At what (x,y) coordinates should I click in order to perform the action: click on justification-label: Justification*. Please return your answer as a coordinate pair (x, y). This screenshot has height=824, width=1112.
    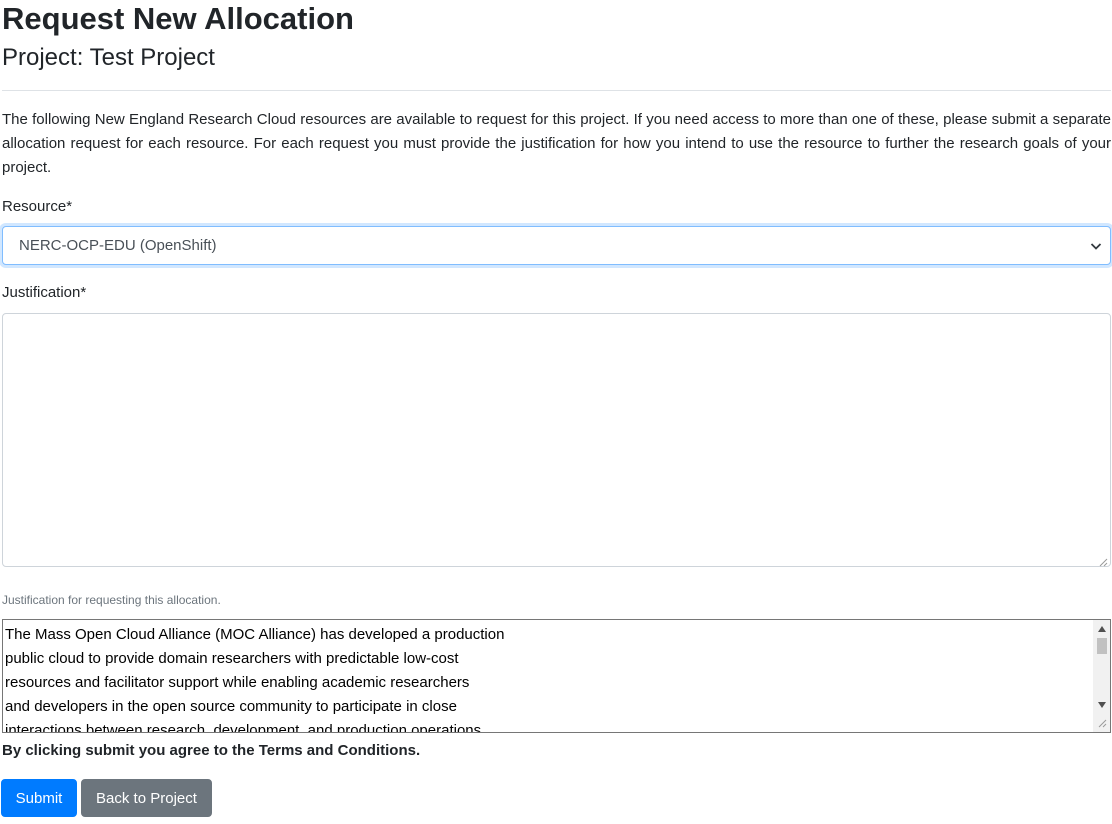
    Looking at the image, I should click on (44, 292).